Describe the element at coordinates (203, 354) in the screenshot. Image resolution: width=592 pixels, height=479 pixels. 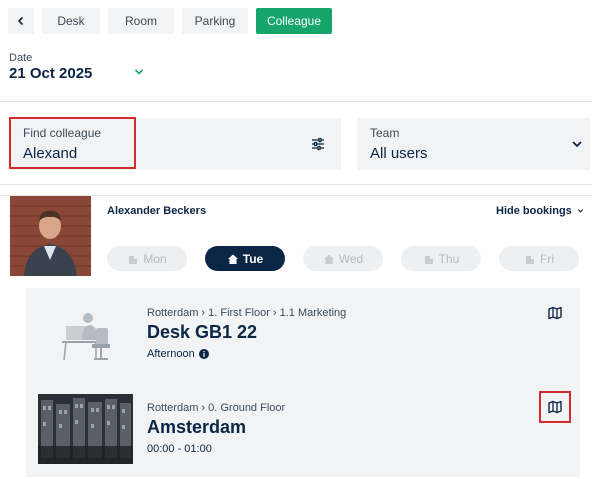
I see `info-icon` at that location.